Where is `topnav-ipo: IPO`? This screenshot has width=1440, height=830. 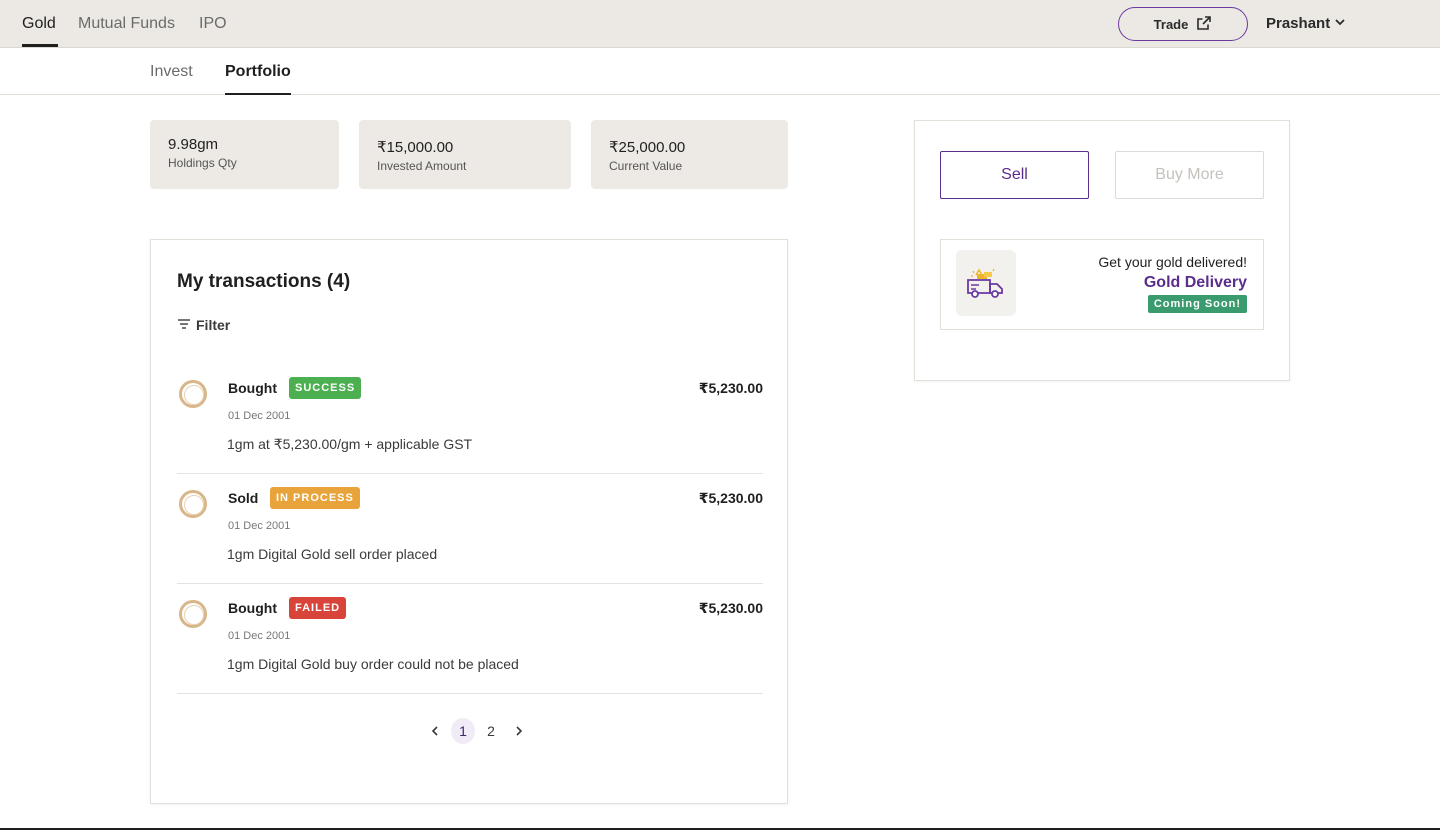
topnav-ipo: IPO is located at coordinates (213, 24).